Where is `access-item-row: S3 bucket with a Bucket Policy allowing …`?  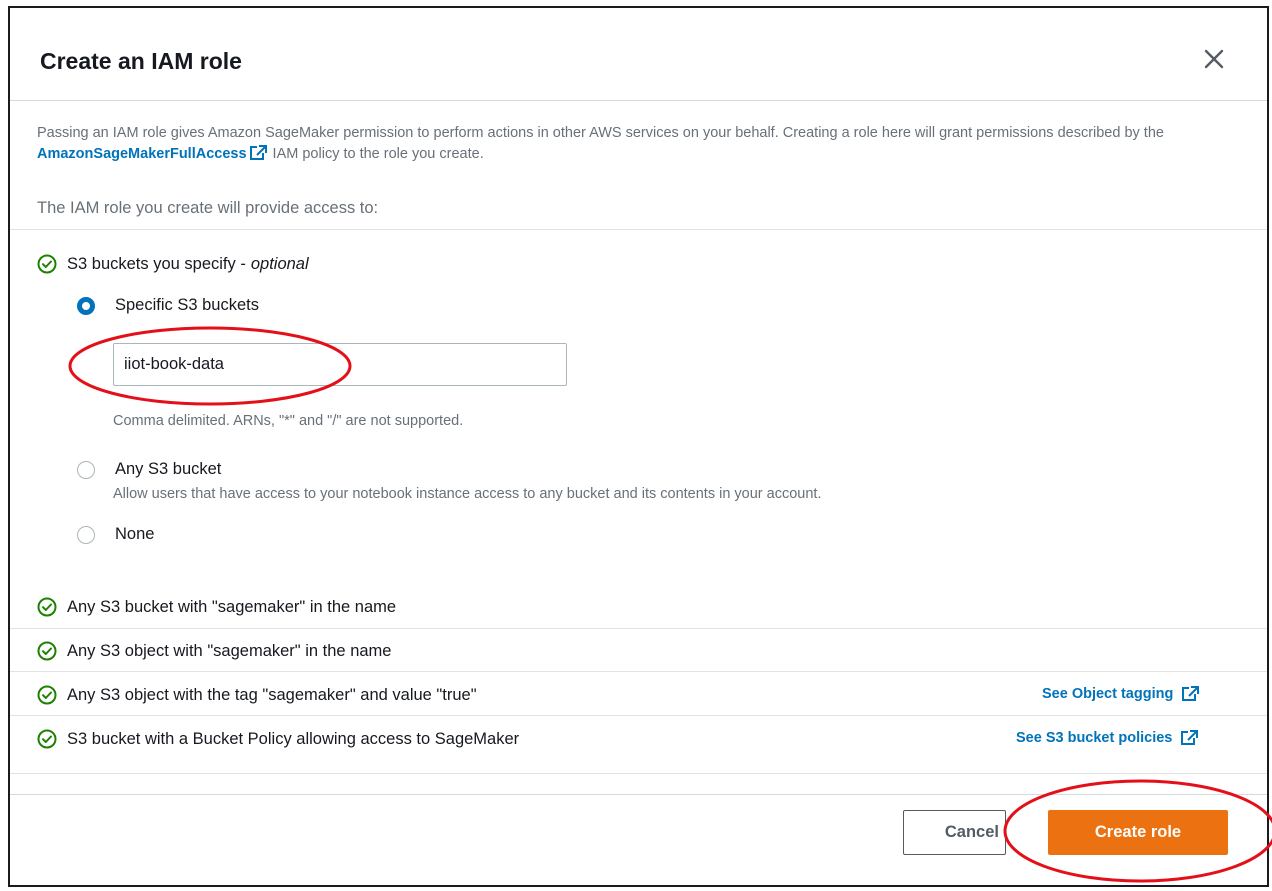 access-item-row: S3 bucket with a Bucket Policy allowing … is located at coordinates (278, 739).